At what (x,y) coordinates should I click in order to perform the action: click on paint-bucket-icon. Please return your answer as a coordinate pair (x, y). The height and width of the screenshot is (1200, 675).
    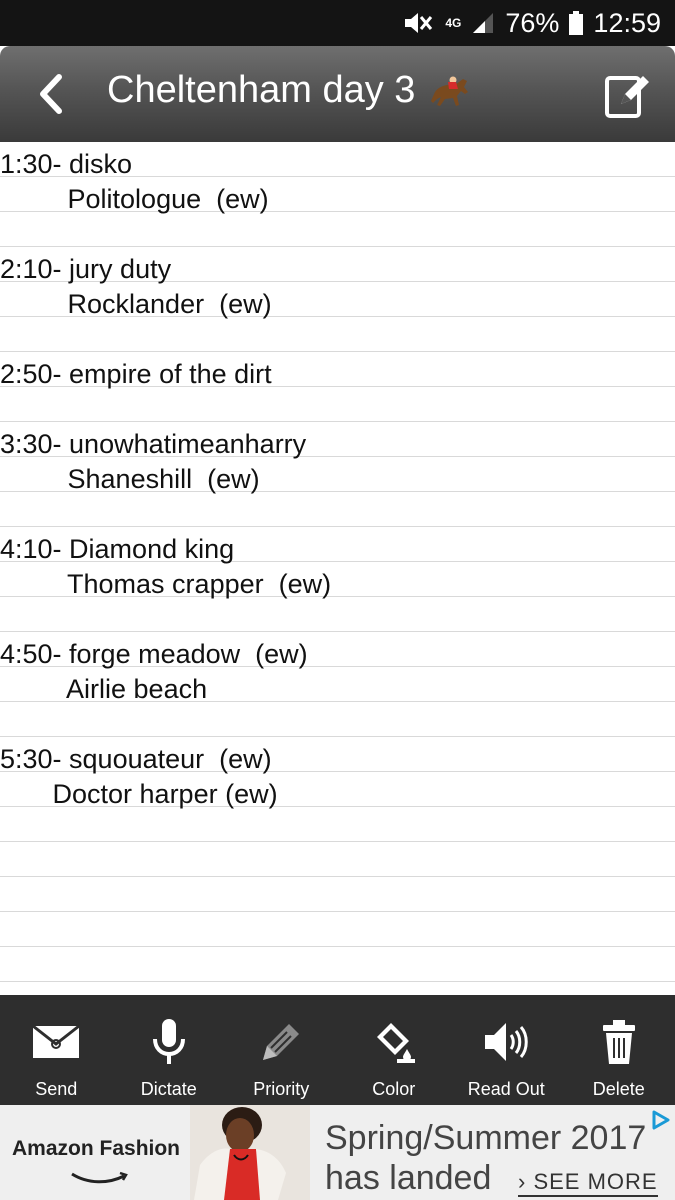
    Looking at the image, I should click on (395, 1043).